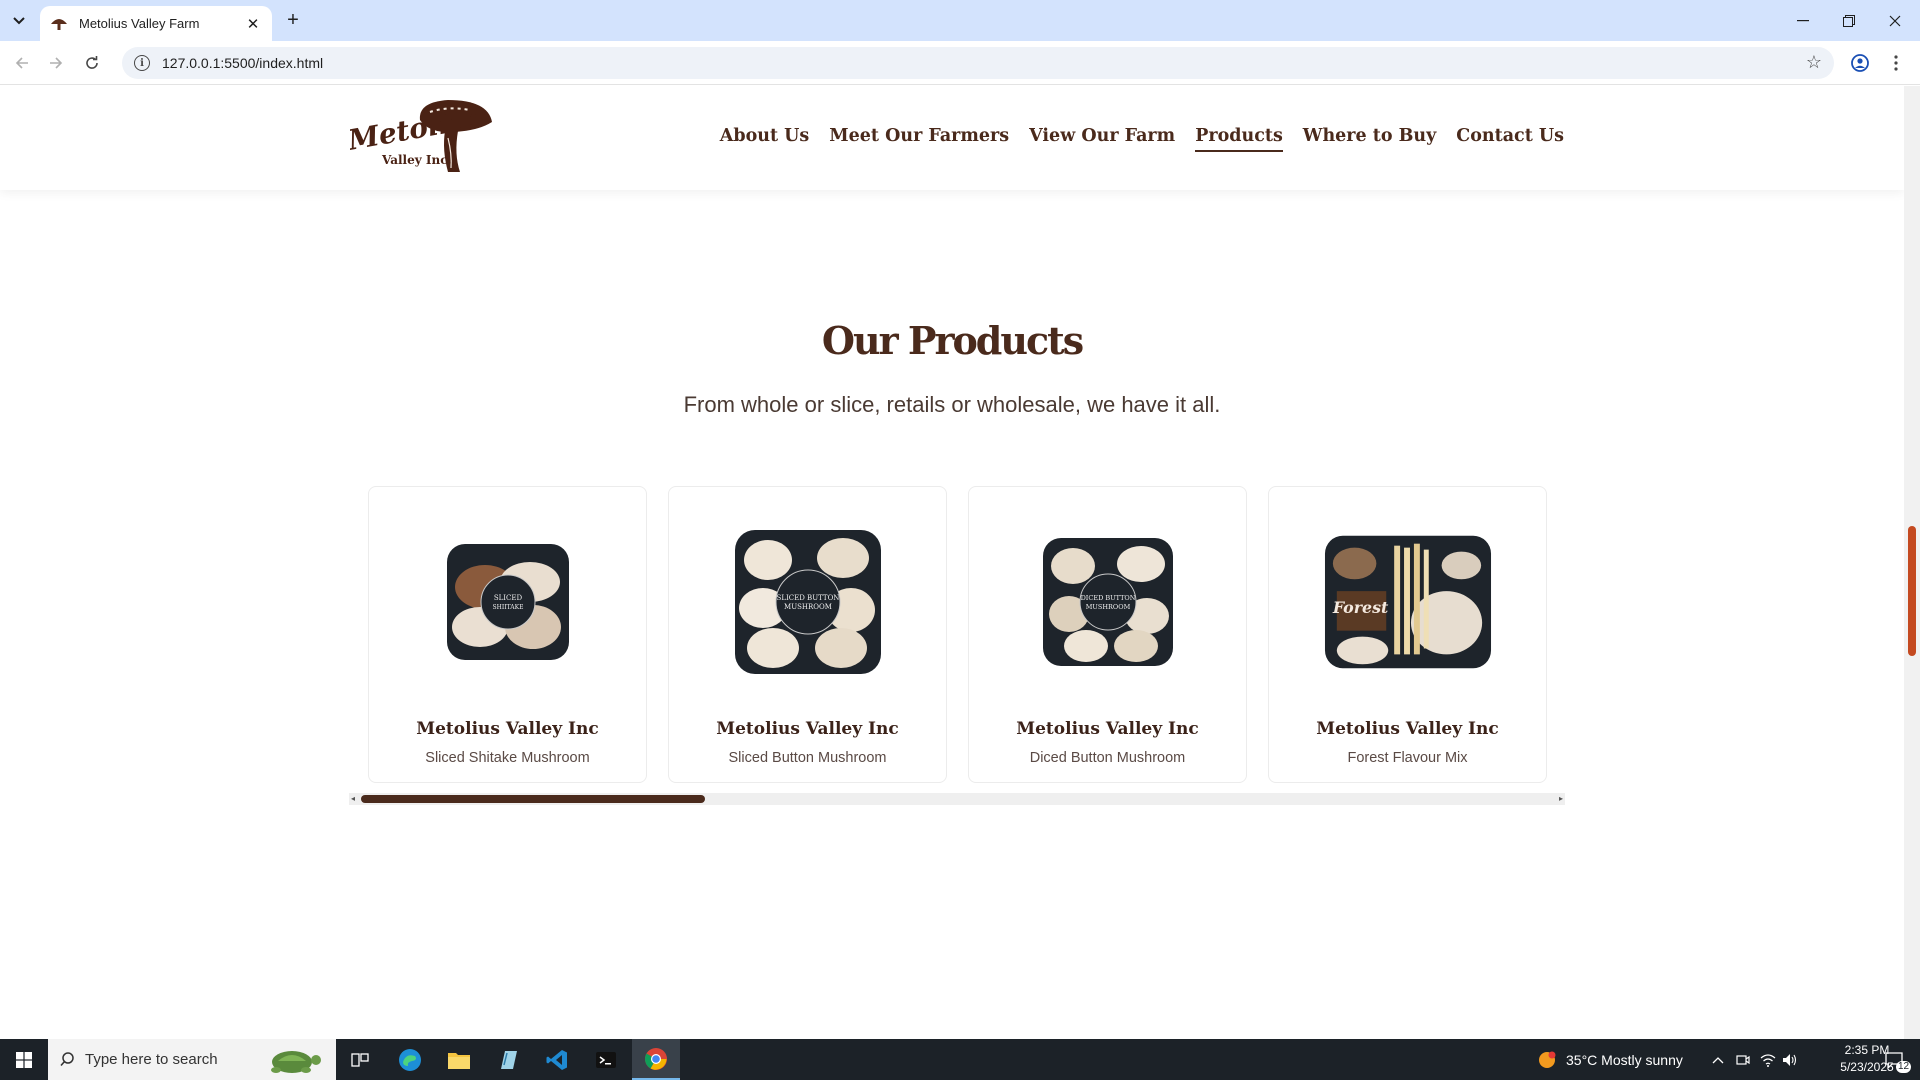 The width and height of the screenshot is (1920, 1080). Describe the element at coordinates (1107, 598) in the screenshot. I see `svg-text: DICED BUTTON` at that location.